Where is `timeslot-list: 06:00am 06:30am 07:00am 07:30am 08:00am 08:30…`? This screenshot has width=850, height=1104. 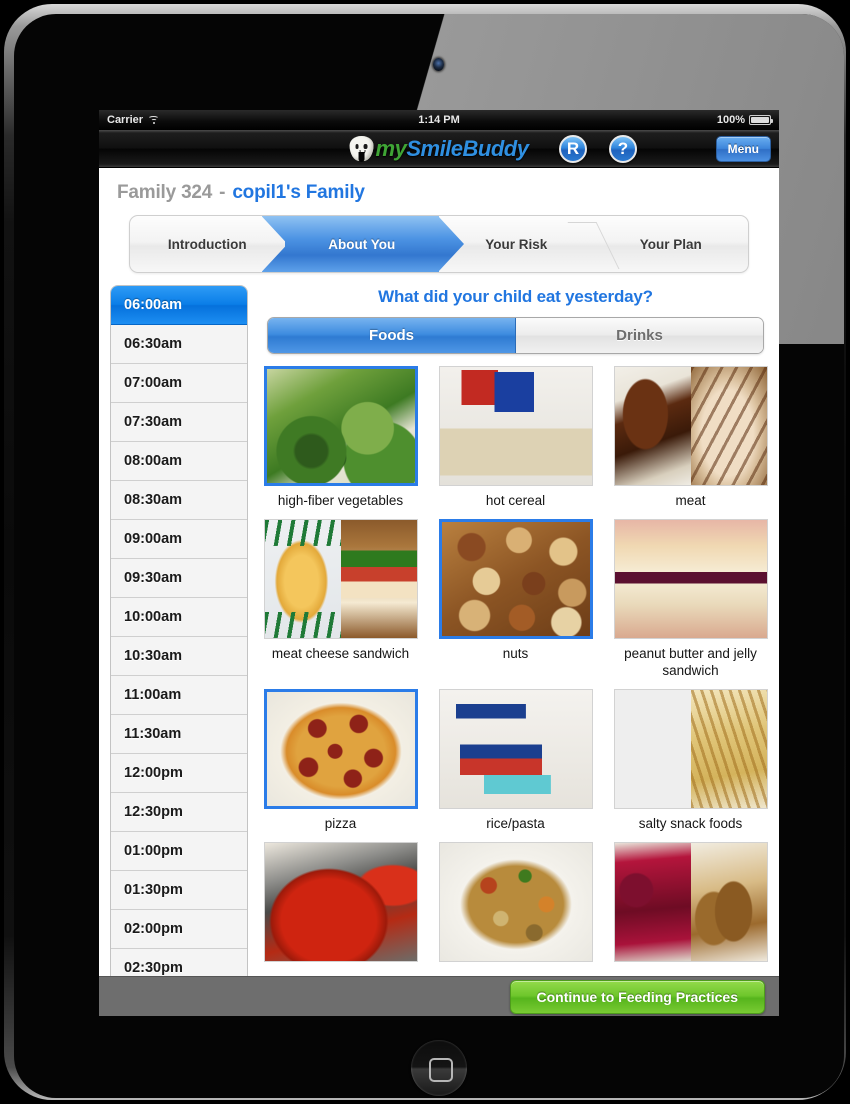
timeslot-list: 06:00am 06:30am 07:00am 07:30am 08:00am 08:30… is located at coordinates (179, 637).